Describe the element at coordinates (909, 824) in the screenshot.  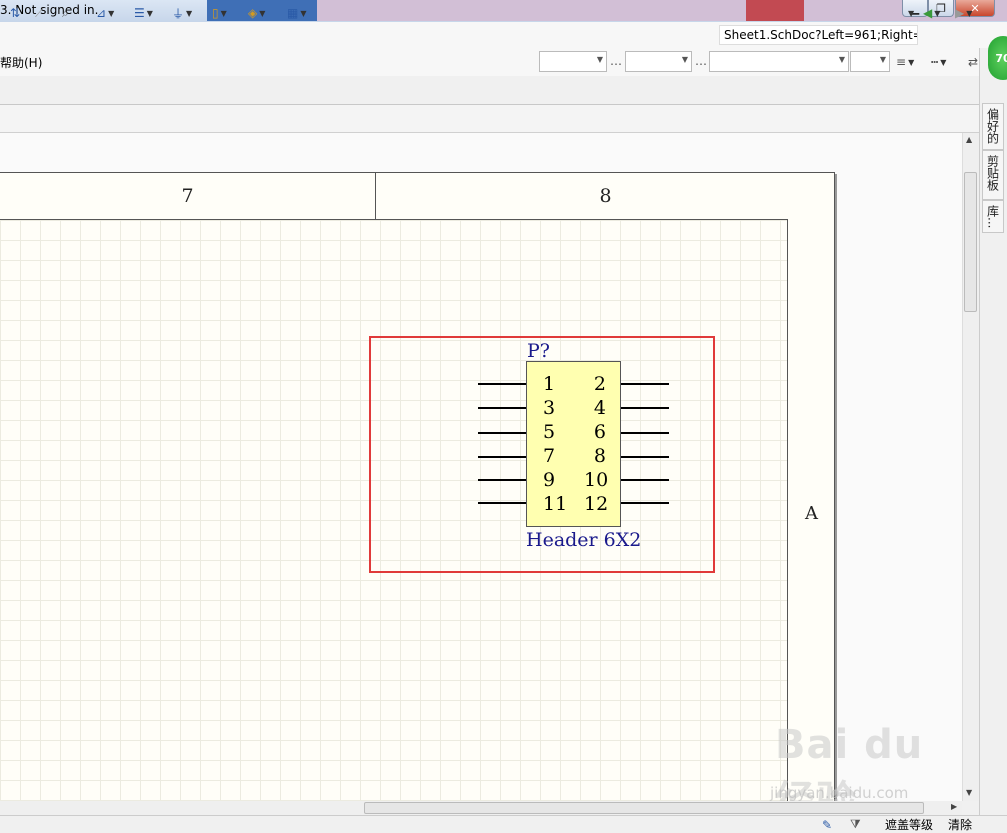
I see `mask-level-button: 遮盖等级` at that location.